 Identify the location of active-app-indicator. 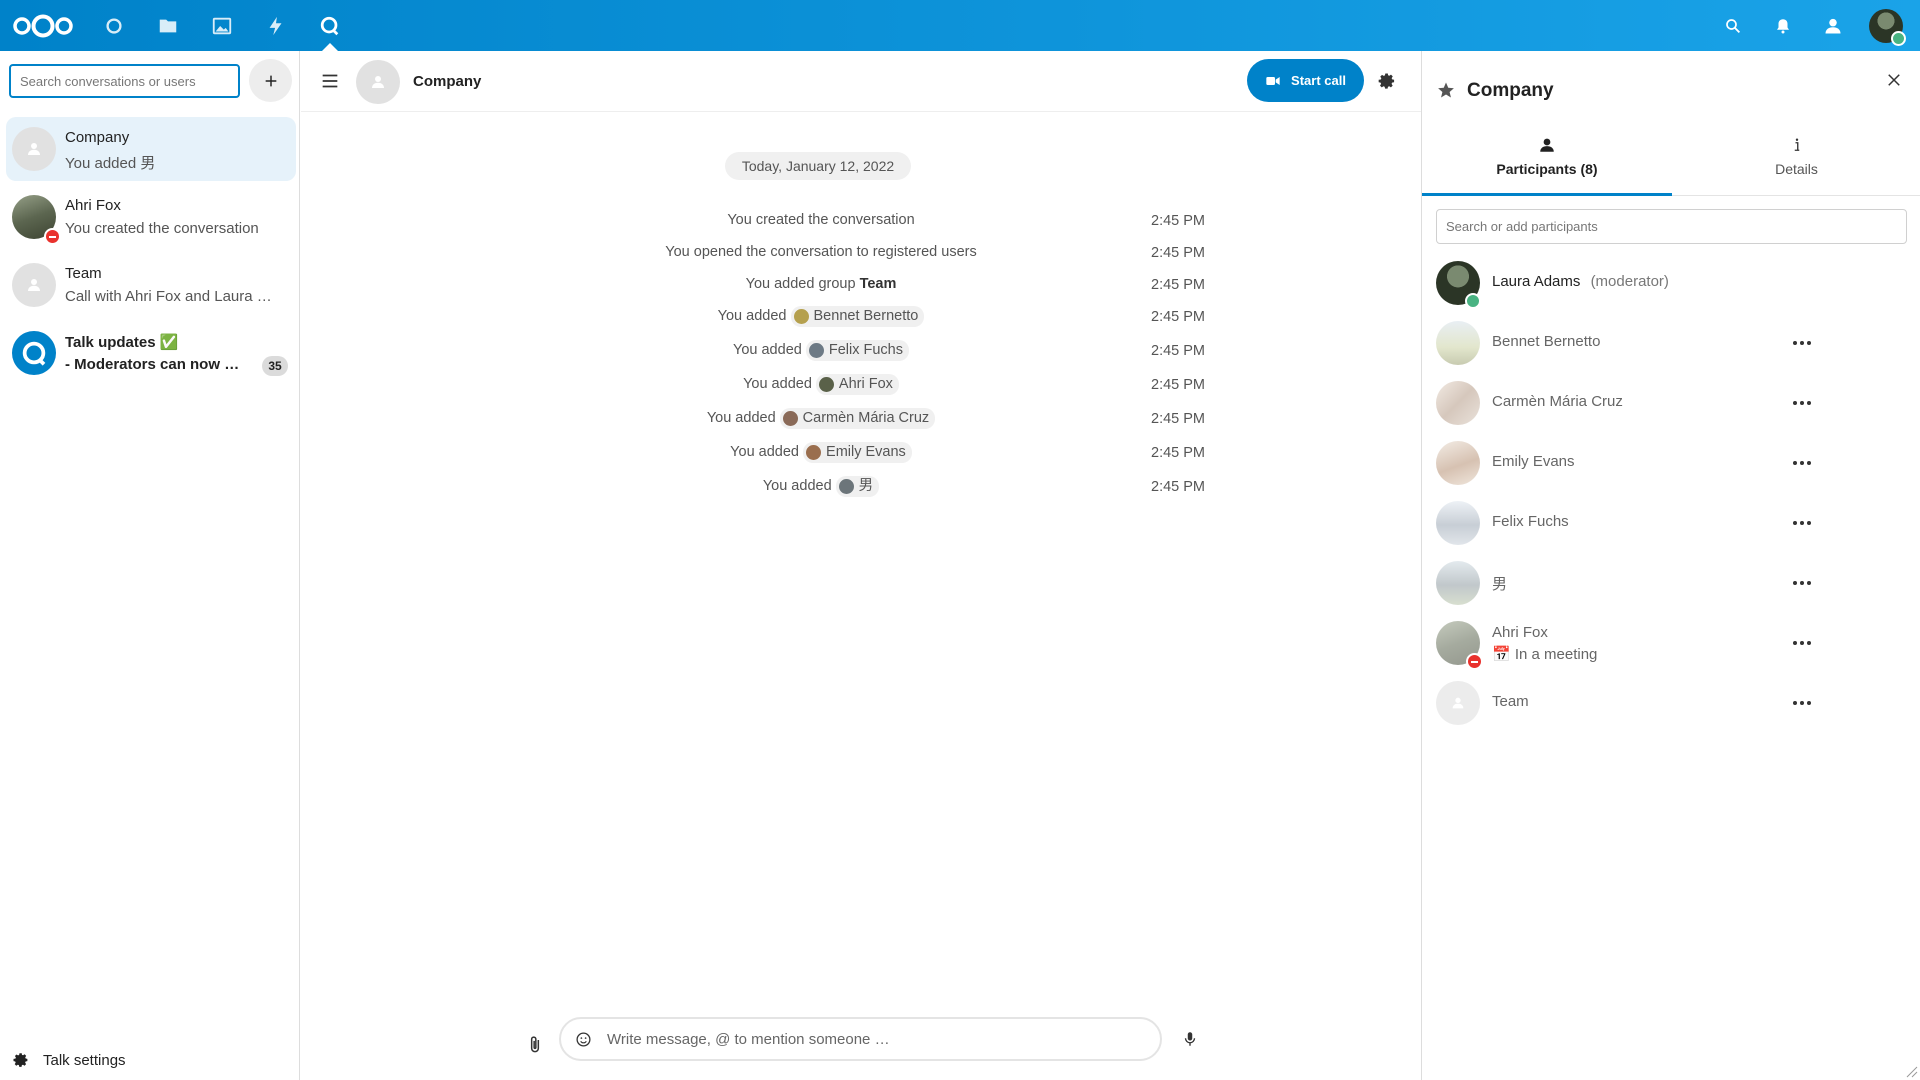
(330, 47).